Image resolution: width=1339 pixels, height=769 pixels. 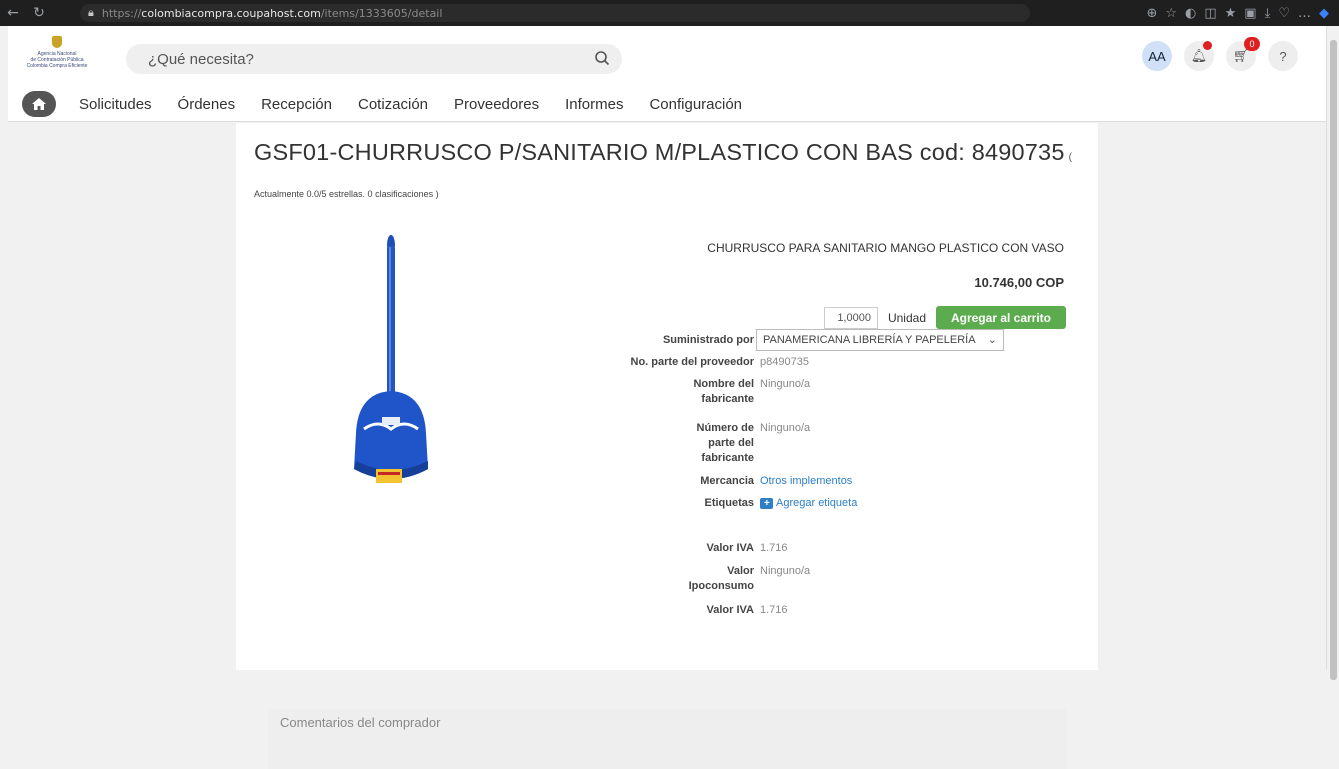 I want to click on back-icon: ←, so click(x=13, y=13).